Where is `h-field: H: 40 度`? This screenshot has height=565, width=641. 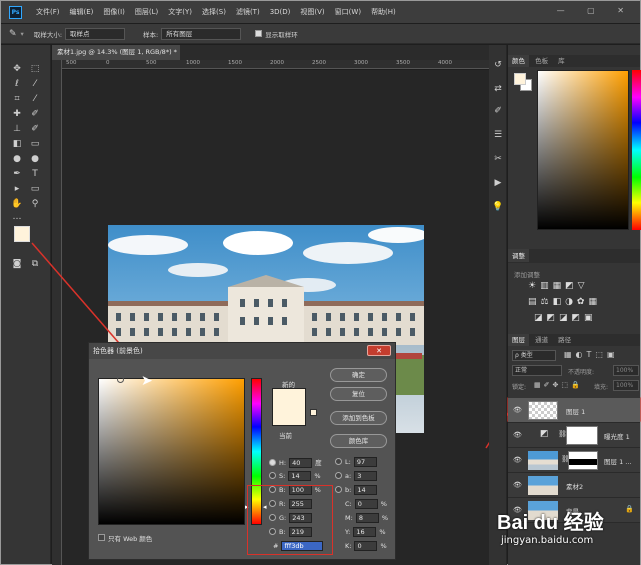 h-field: H: 40 度 is located at coordinates (295, 462).